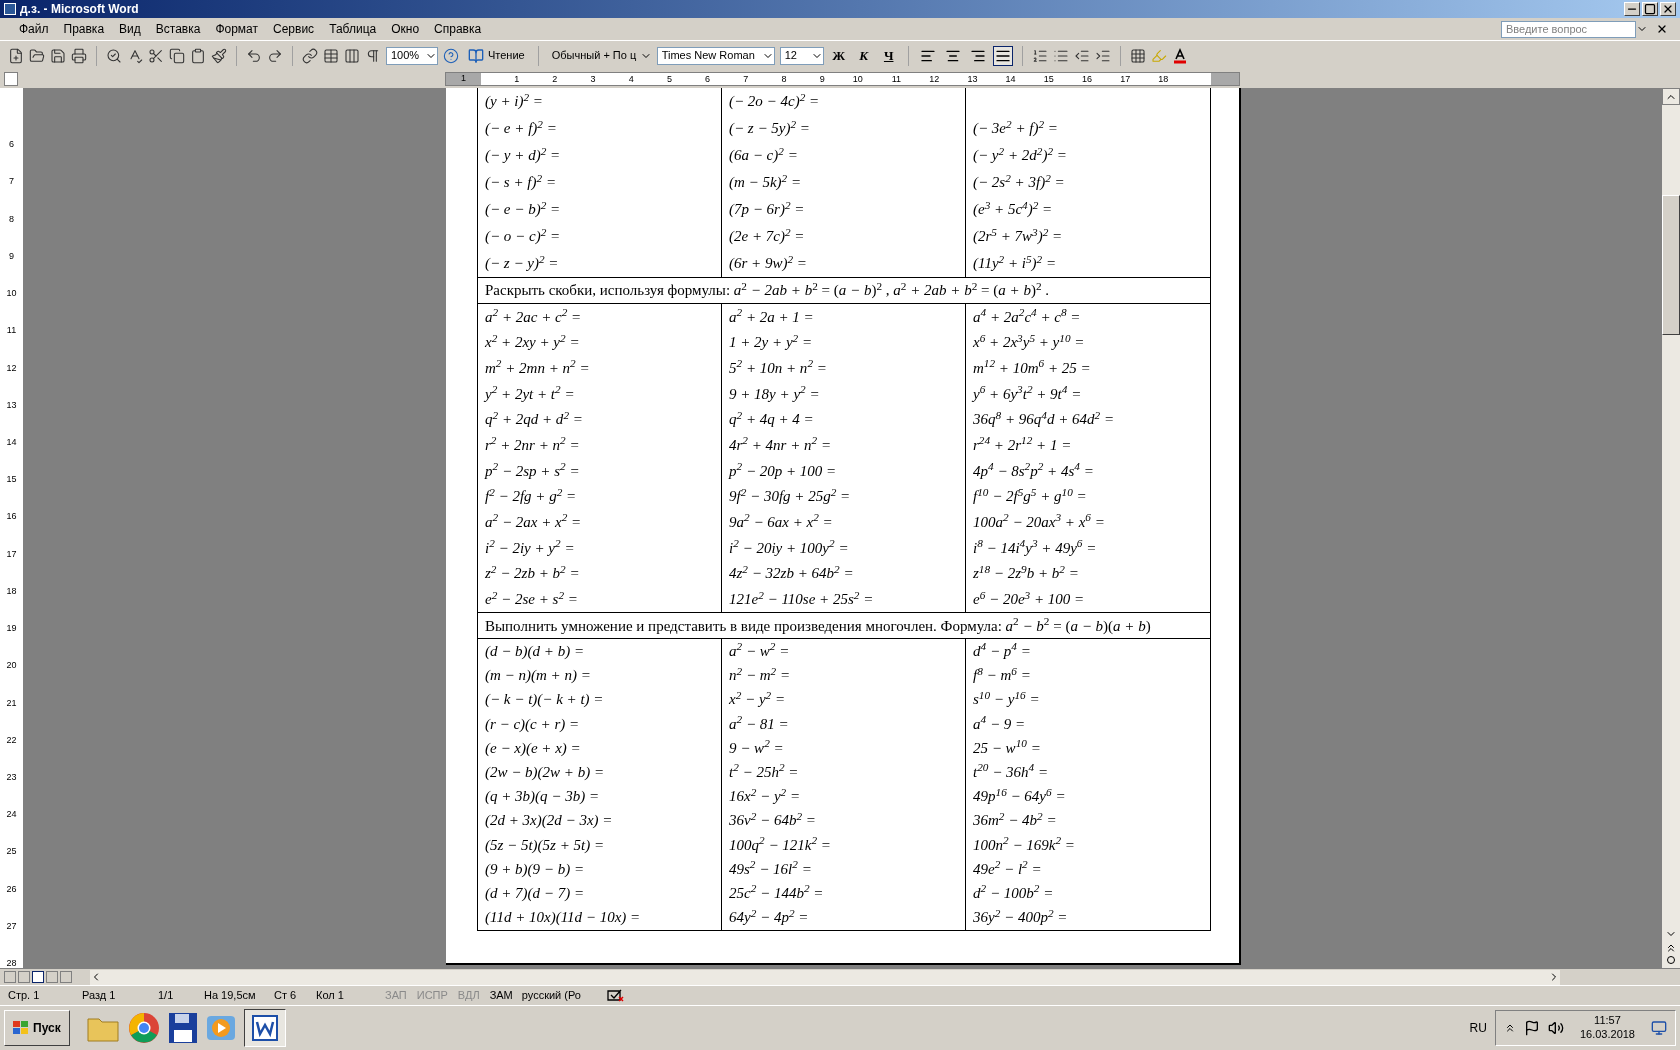  I want to click on printer-icon, so click(79, 55).